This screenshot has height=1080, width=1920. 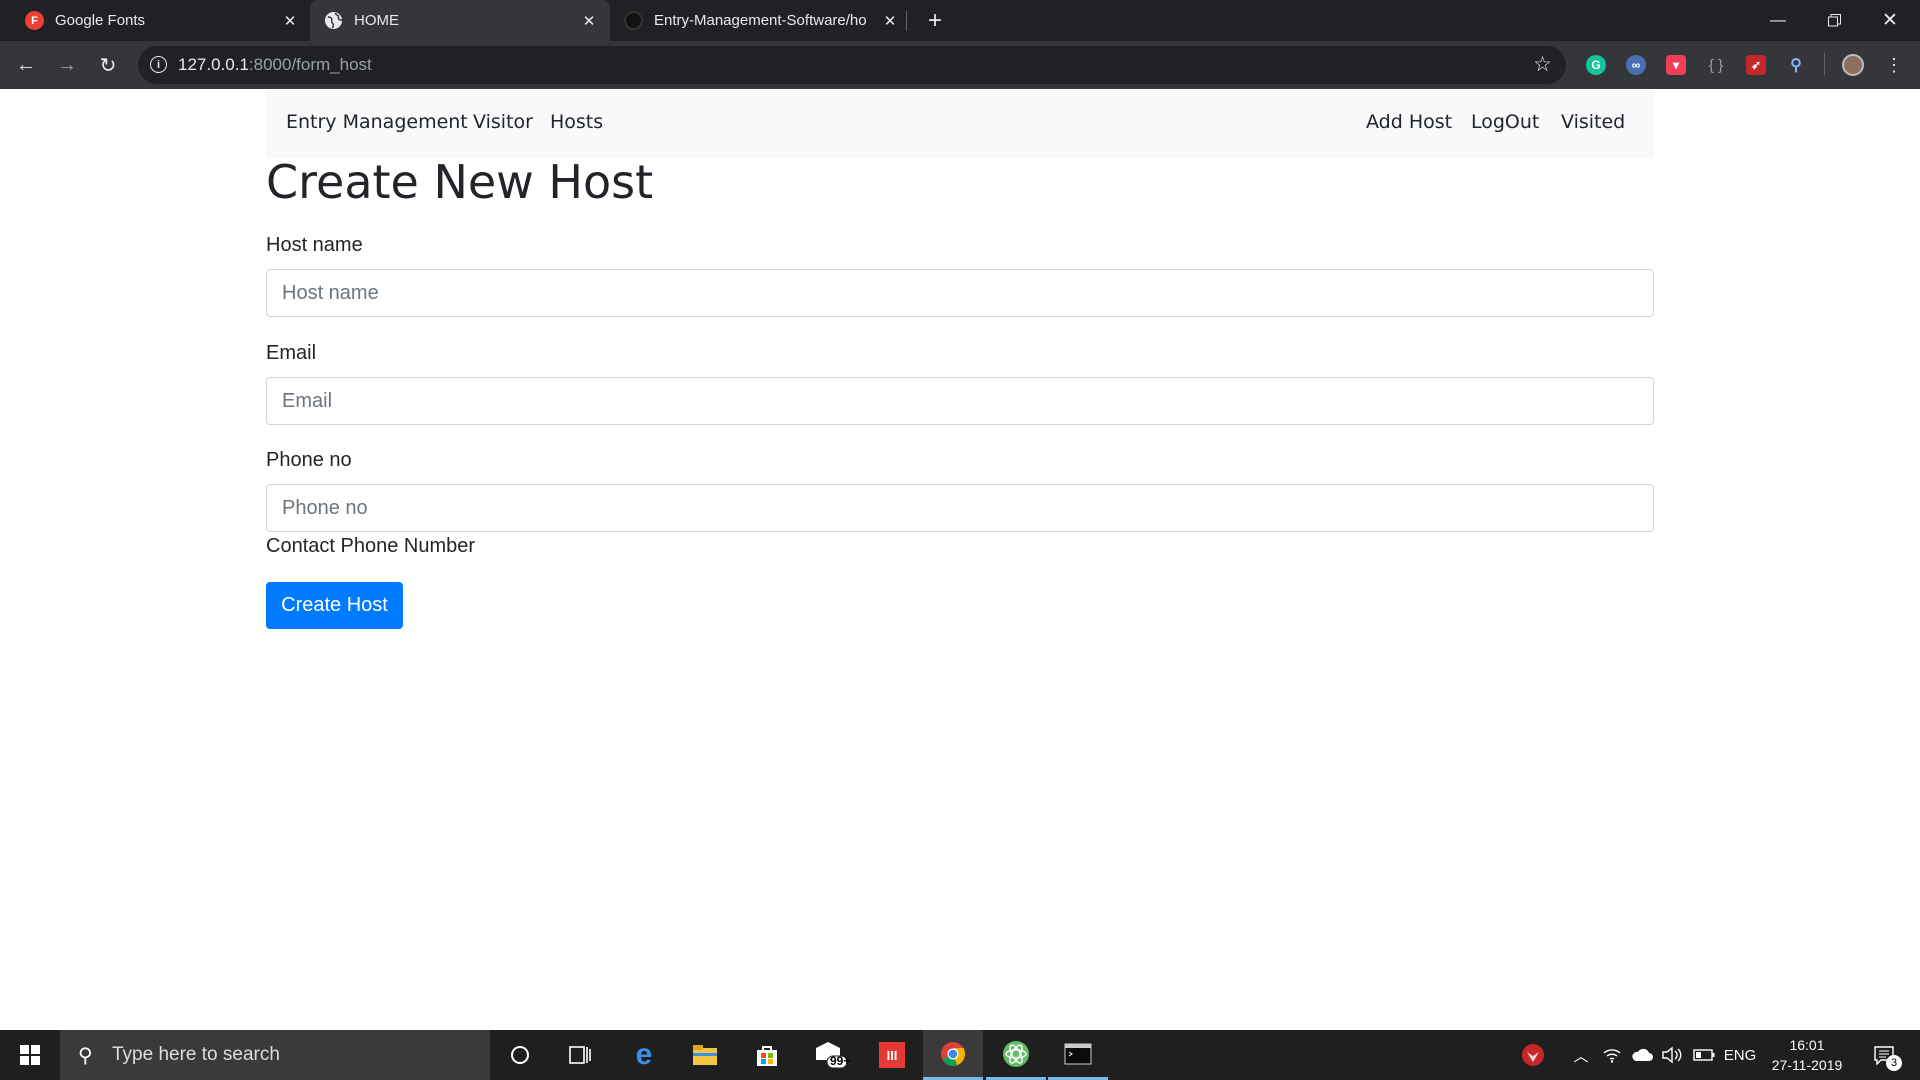 What do you see at coordinates (1704, 1055) in the screenshot?
I see `battery-icon` at bounding box center [1704, 1055].